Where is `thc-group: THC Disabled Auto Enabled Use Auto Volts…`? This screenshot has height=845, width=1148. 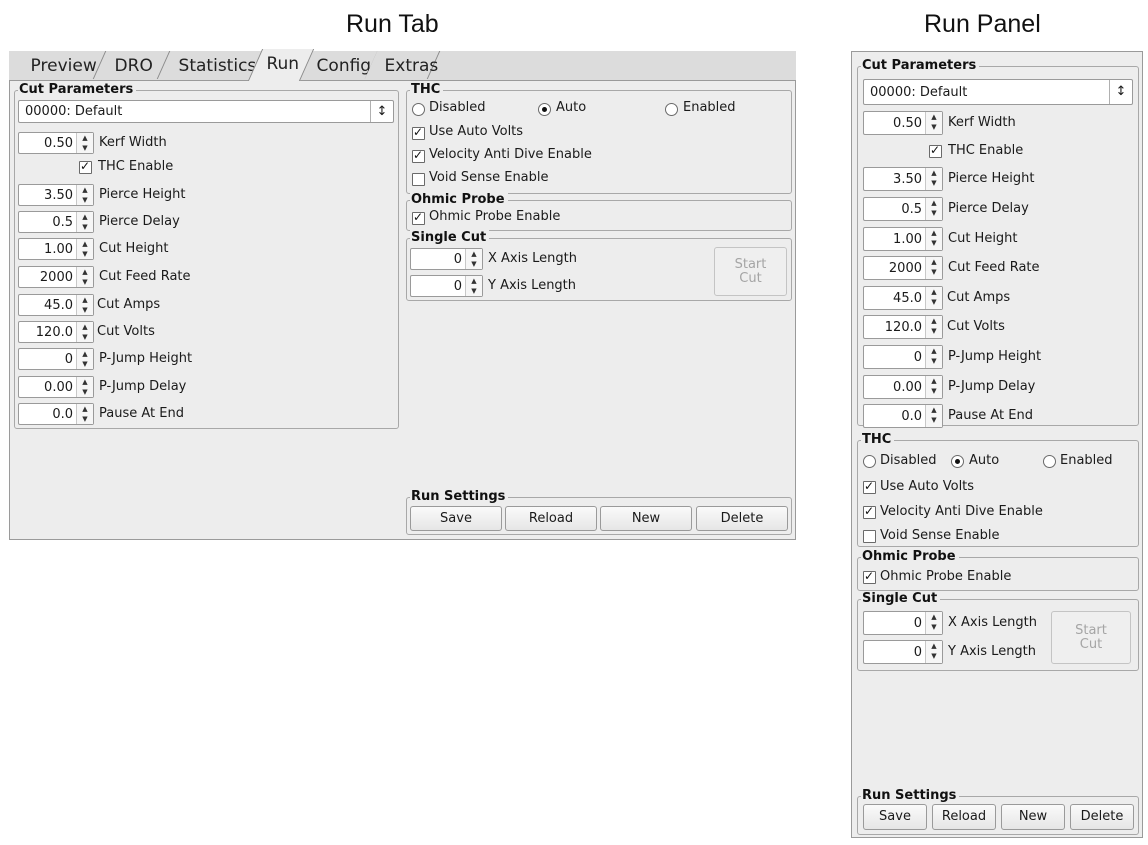 thc-group: THC Disabled Auto Enabled Use Auto Volts… is located at coordinates (998, 489).